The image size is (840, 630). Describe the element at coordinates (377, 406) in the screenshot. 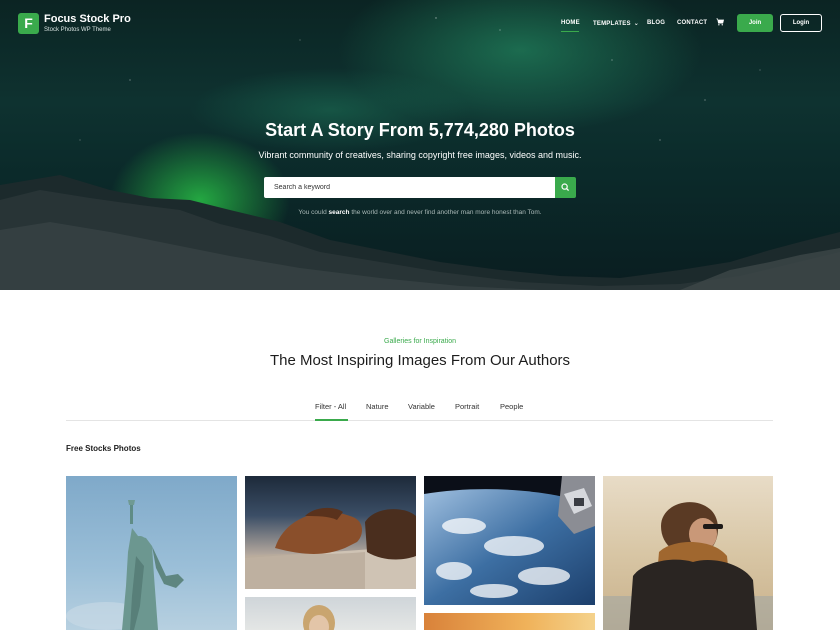

I see `filter-tab-nature: Nature` at that location.